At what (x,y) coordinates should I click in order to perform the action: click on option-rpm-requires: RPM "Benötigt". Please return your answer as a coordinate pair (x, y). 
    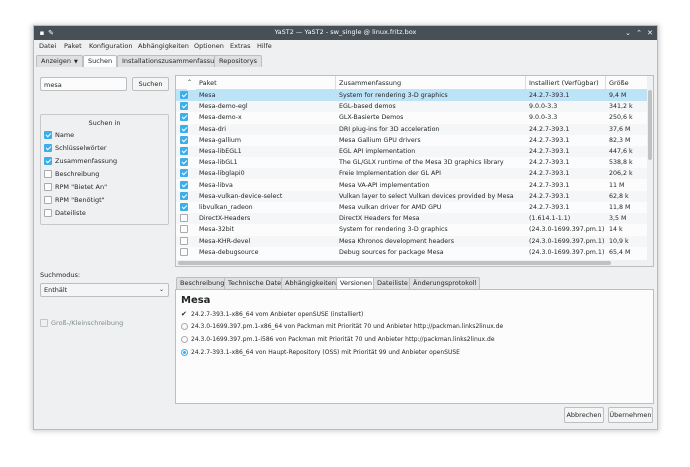
    Looking at the image, I should click on (74, 201).